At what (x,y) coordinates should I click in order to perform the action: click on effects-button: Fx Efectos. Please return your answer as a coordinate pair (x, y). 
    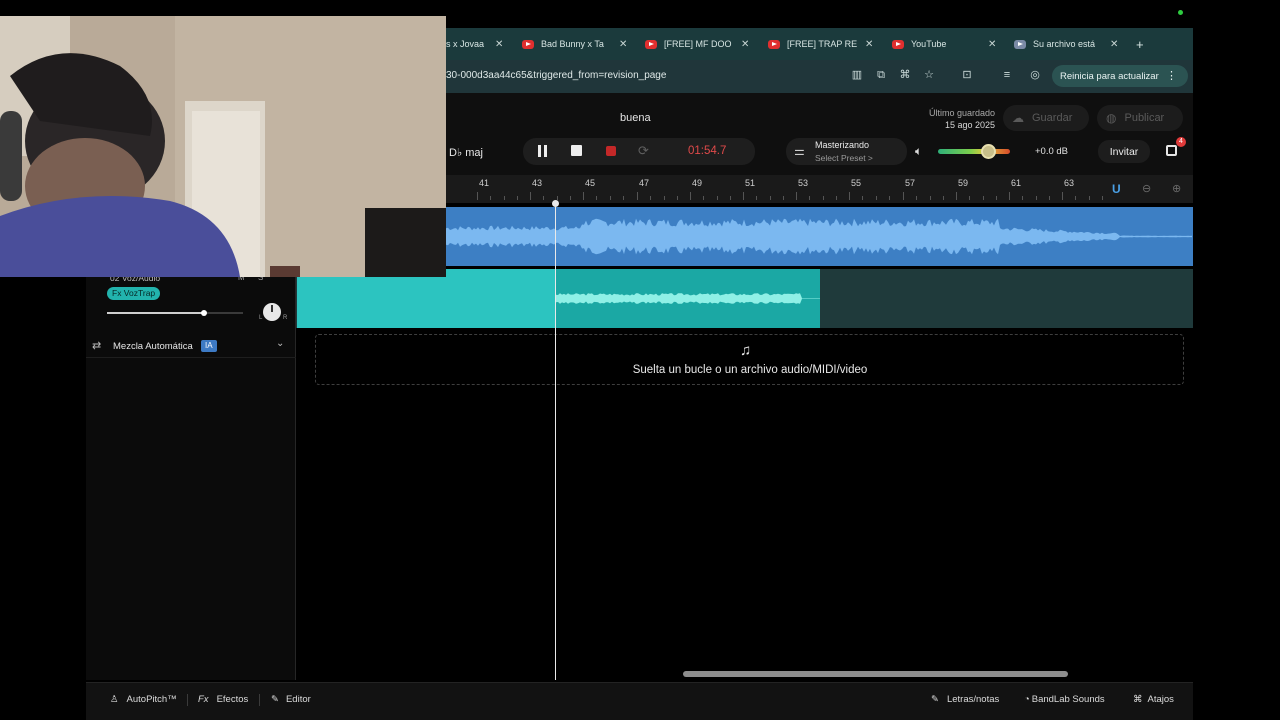
    Looking at the image, I should click on (223, 699).